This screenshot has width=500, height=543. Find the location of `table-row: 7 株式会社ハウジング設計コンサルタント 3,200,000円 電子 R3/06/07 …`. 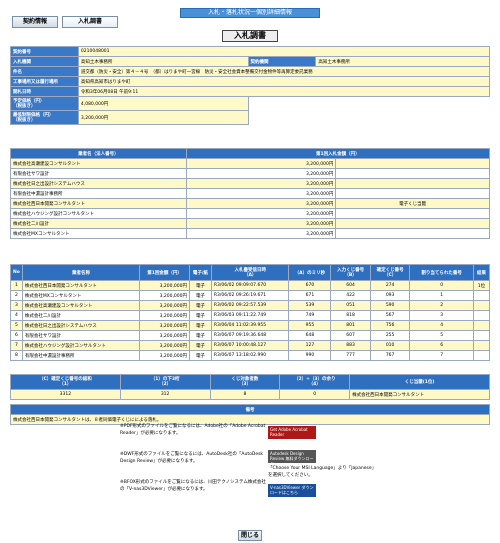

table-row: 7 株式会社ハウジング設計コンサルタント 3,200,000円 電子 R3/06/07 … is located at coordinates (250, 345).